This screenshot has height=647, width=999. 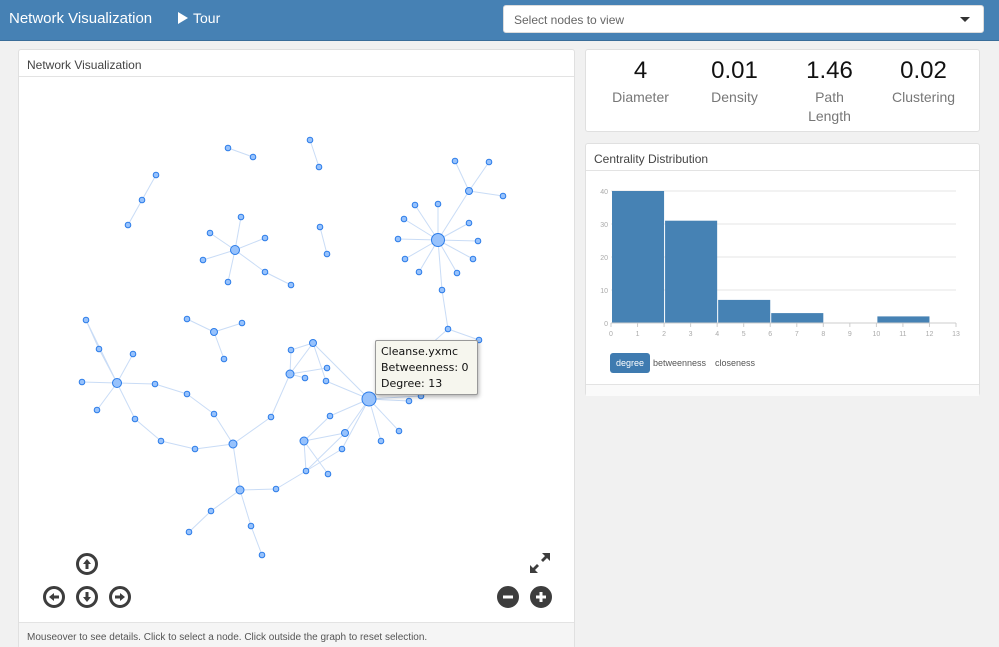 I want to click on pan-down-button, so click(x=87, y=597).